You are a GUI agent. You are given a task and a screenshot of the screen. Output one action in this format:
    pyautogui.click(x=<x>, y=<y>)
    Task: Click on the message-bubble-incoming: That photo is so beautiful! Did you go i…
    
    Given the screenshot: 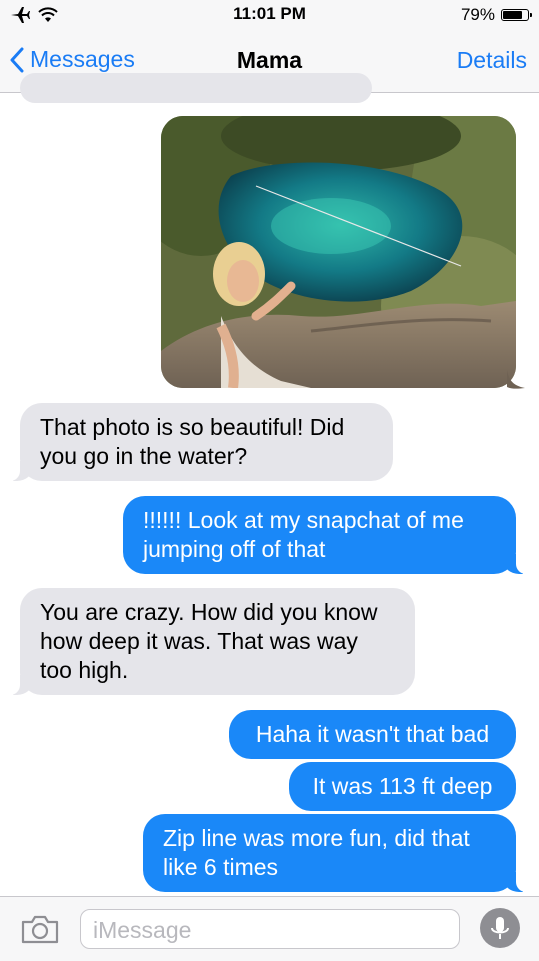 What is the action you would take?
    pyautogui.click(x=201, y=442)
    